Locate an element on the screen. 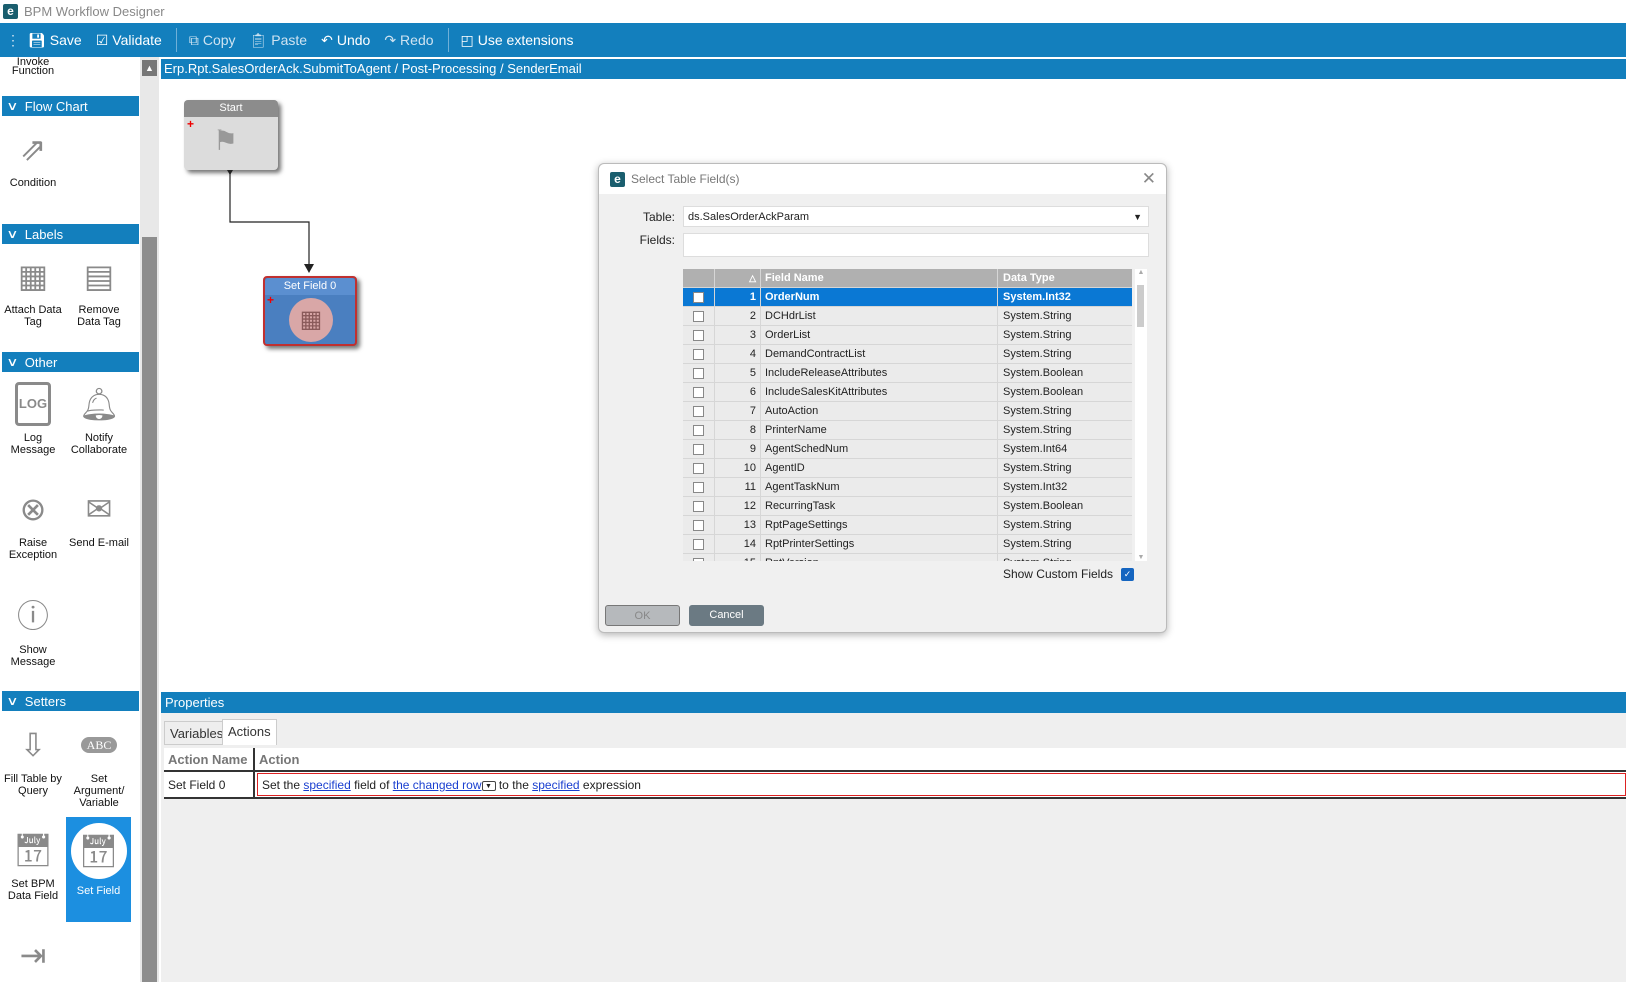 The width and height of the screenshot is (1626, 982). grid-row: 15 RptVersion System.String is located at coordinates (907, 557).